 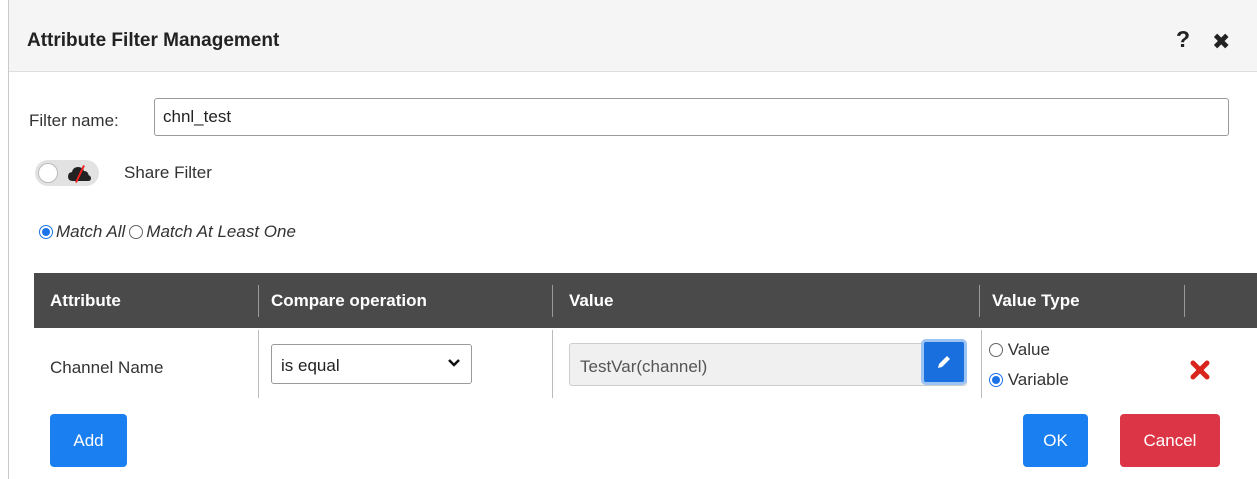 What do you see at coordinates (454, 363) in the screenshot?
I see `chevron-down-icon` at bounding box center [454, 363].